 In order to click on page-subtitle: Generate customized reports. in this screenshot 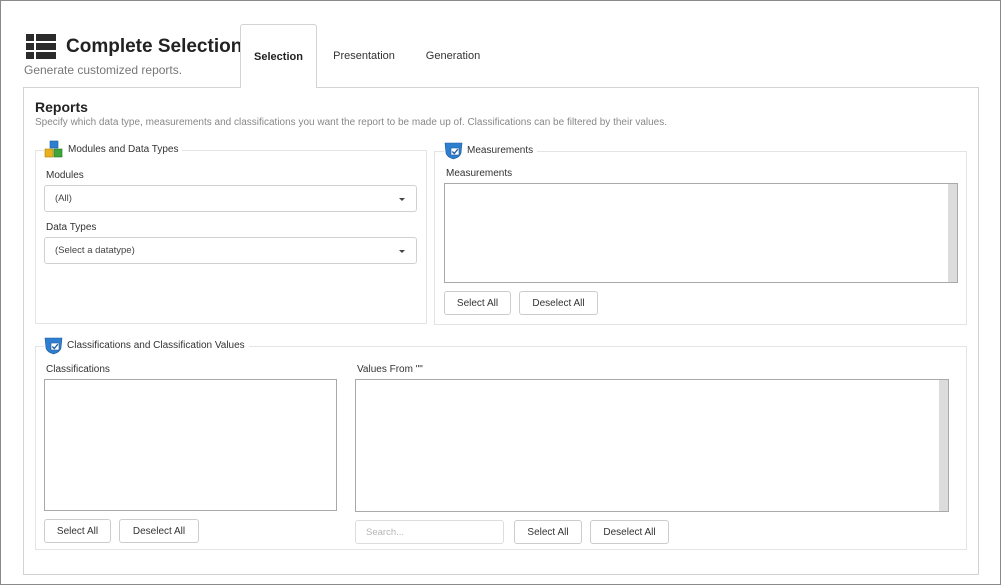, I will do `click(103, 70)`.